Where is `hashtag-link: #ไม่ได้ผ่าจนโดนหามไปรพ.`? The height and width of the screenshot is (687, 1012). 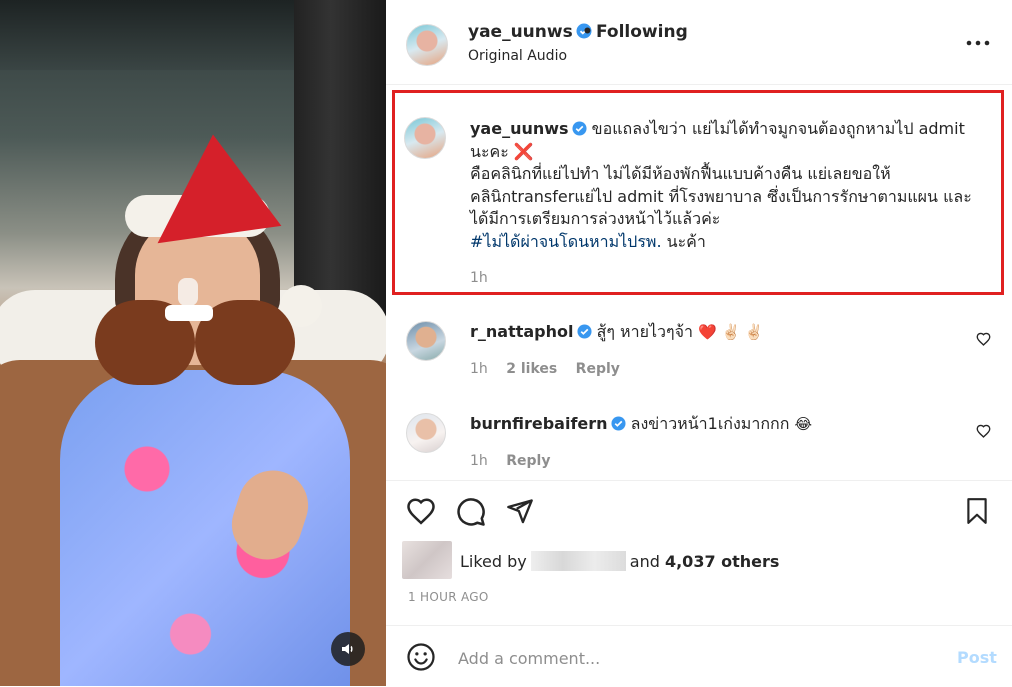
hashtag-link: #ไม่ได้ผ่าจนโดนหามไปรพ. is located at coordinates (566, 241).